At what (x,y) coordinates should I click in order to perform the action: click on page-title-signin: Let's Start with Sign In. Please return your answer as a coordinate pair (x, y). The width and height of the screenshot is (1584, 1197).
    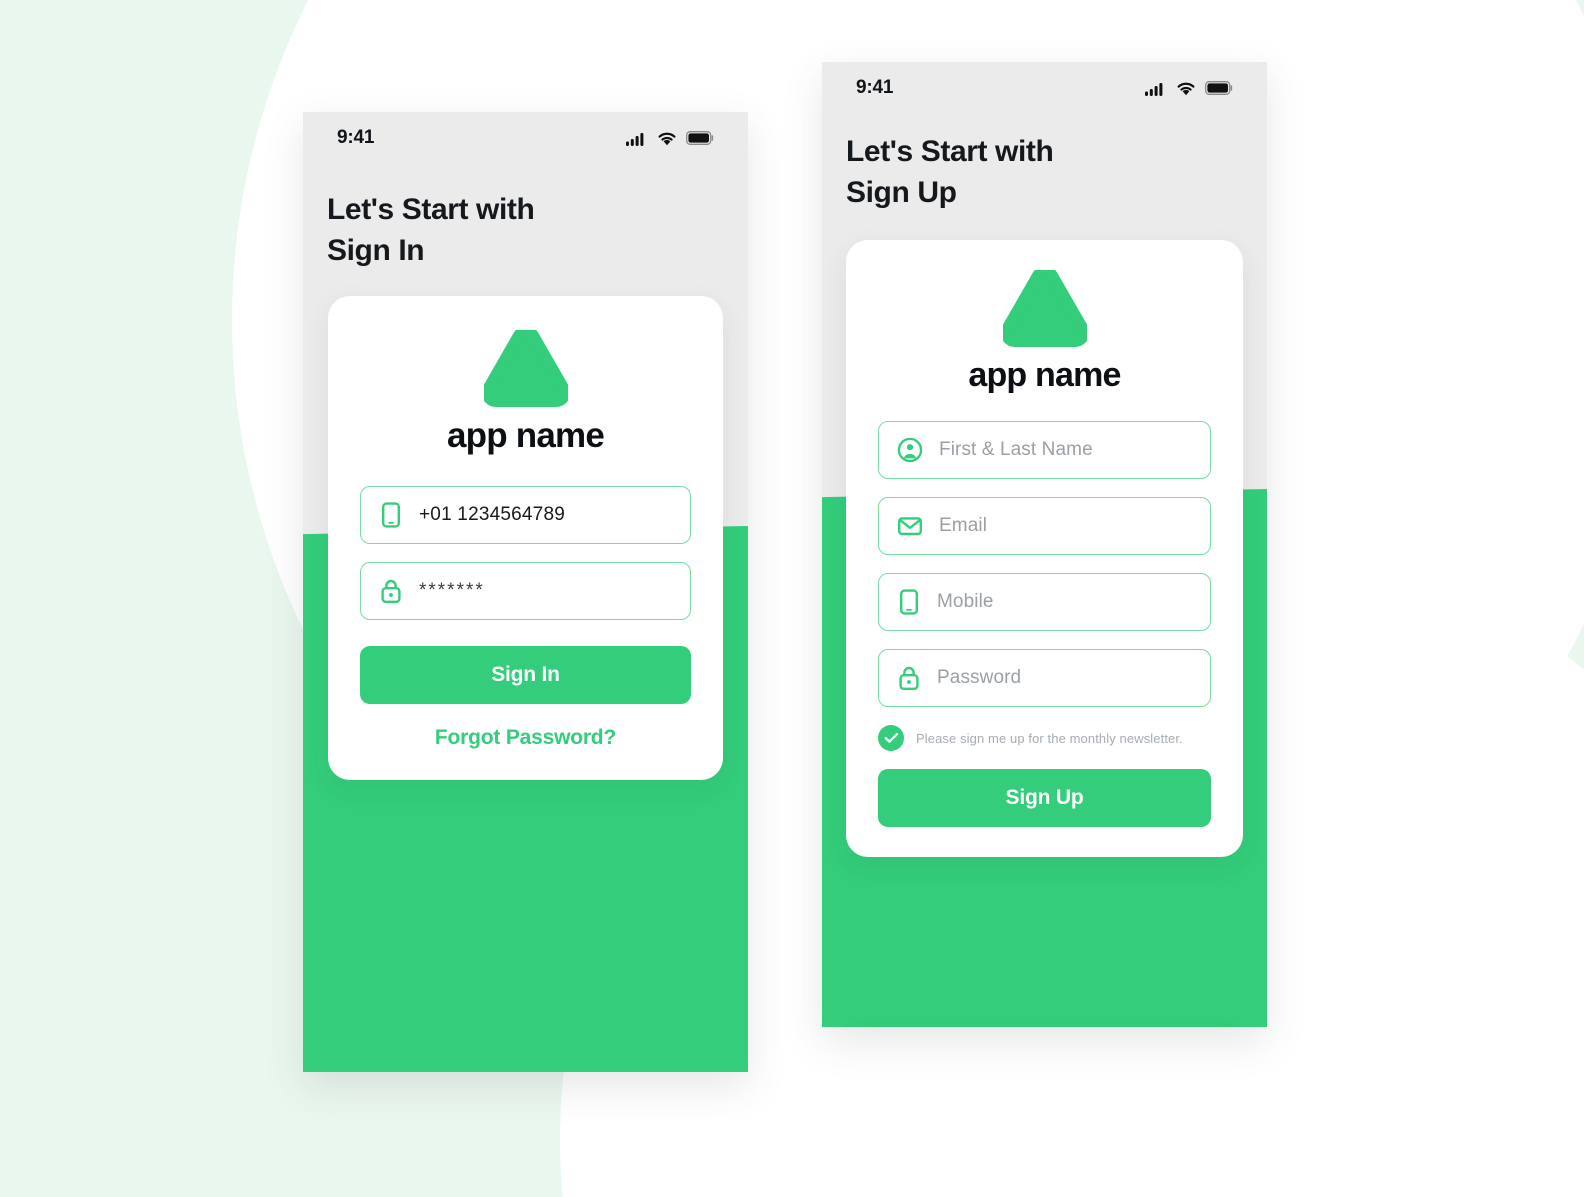
    Looking at the image, I should click on (525, 231).